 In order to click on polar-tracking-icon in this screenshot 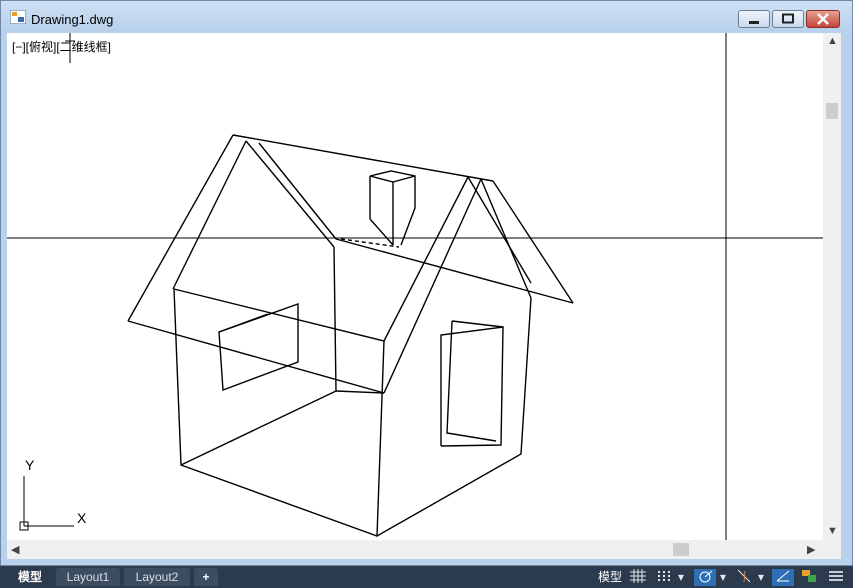, I will do `click(705, 577)`.